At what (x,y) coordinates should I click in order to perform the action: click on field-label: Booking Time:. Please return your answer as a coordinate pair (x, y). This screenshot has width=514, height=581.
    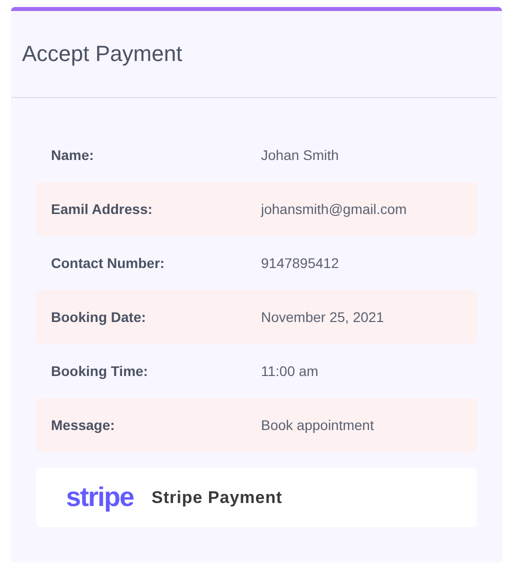
    Looking at the image, I should click on (99, 371).